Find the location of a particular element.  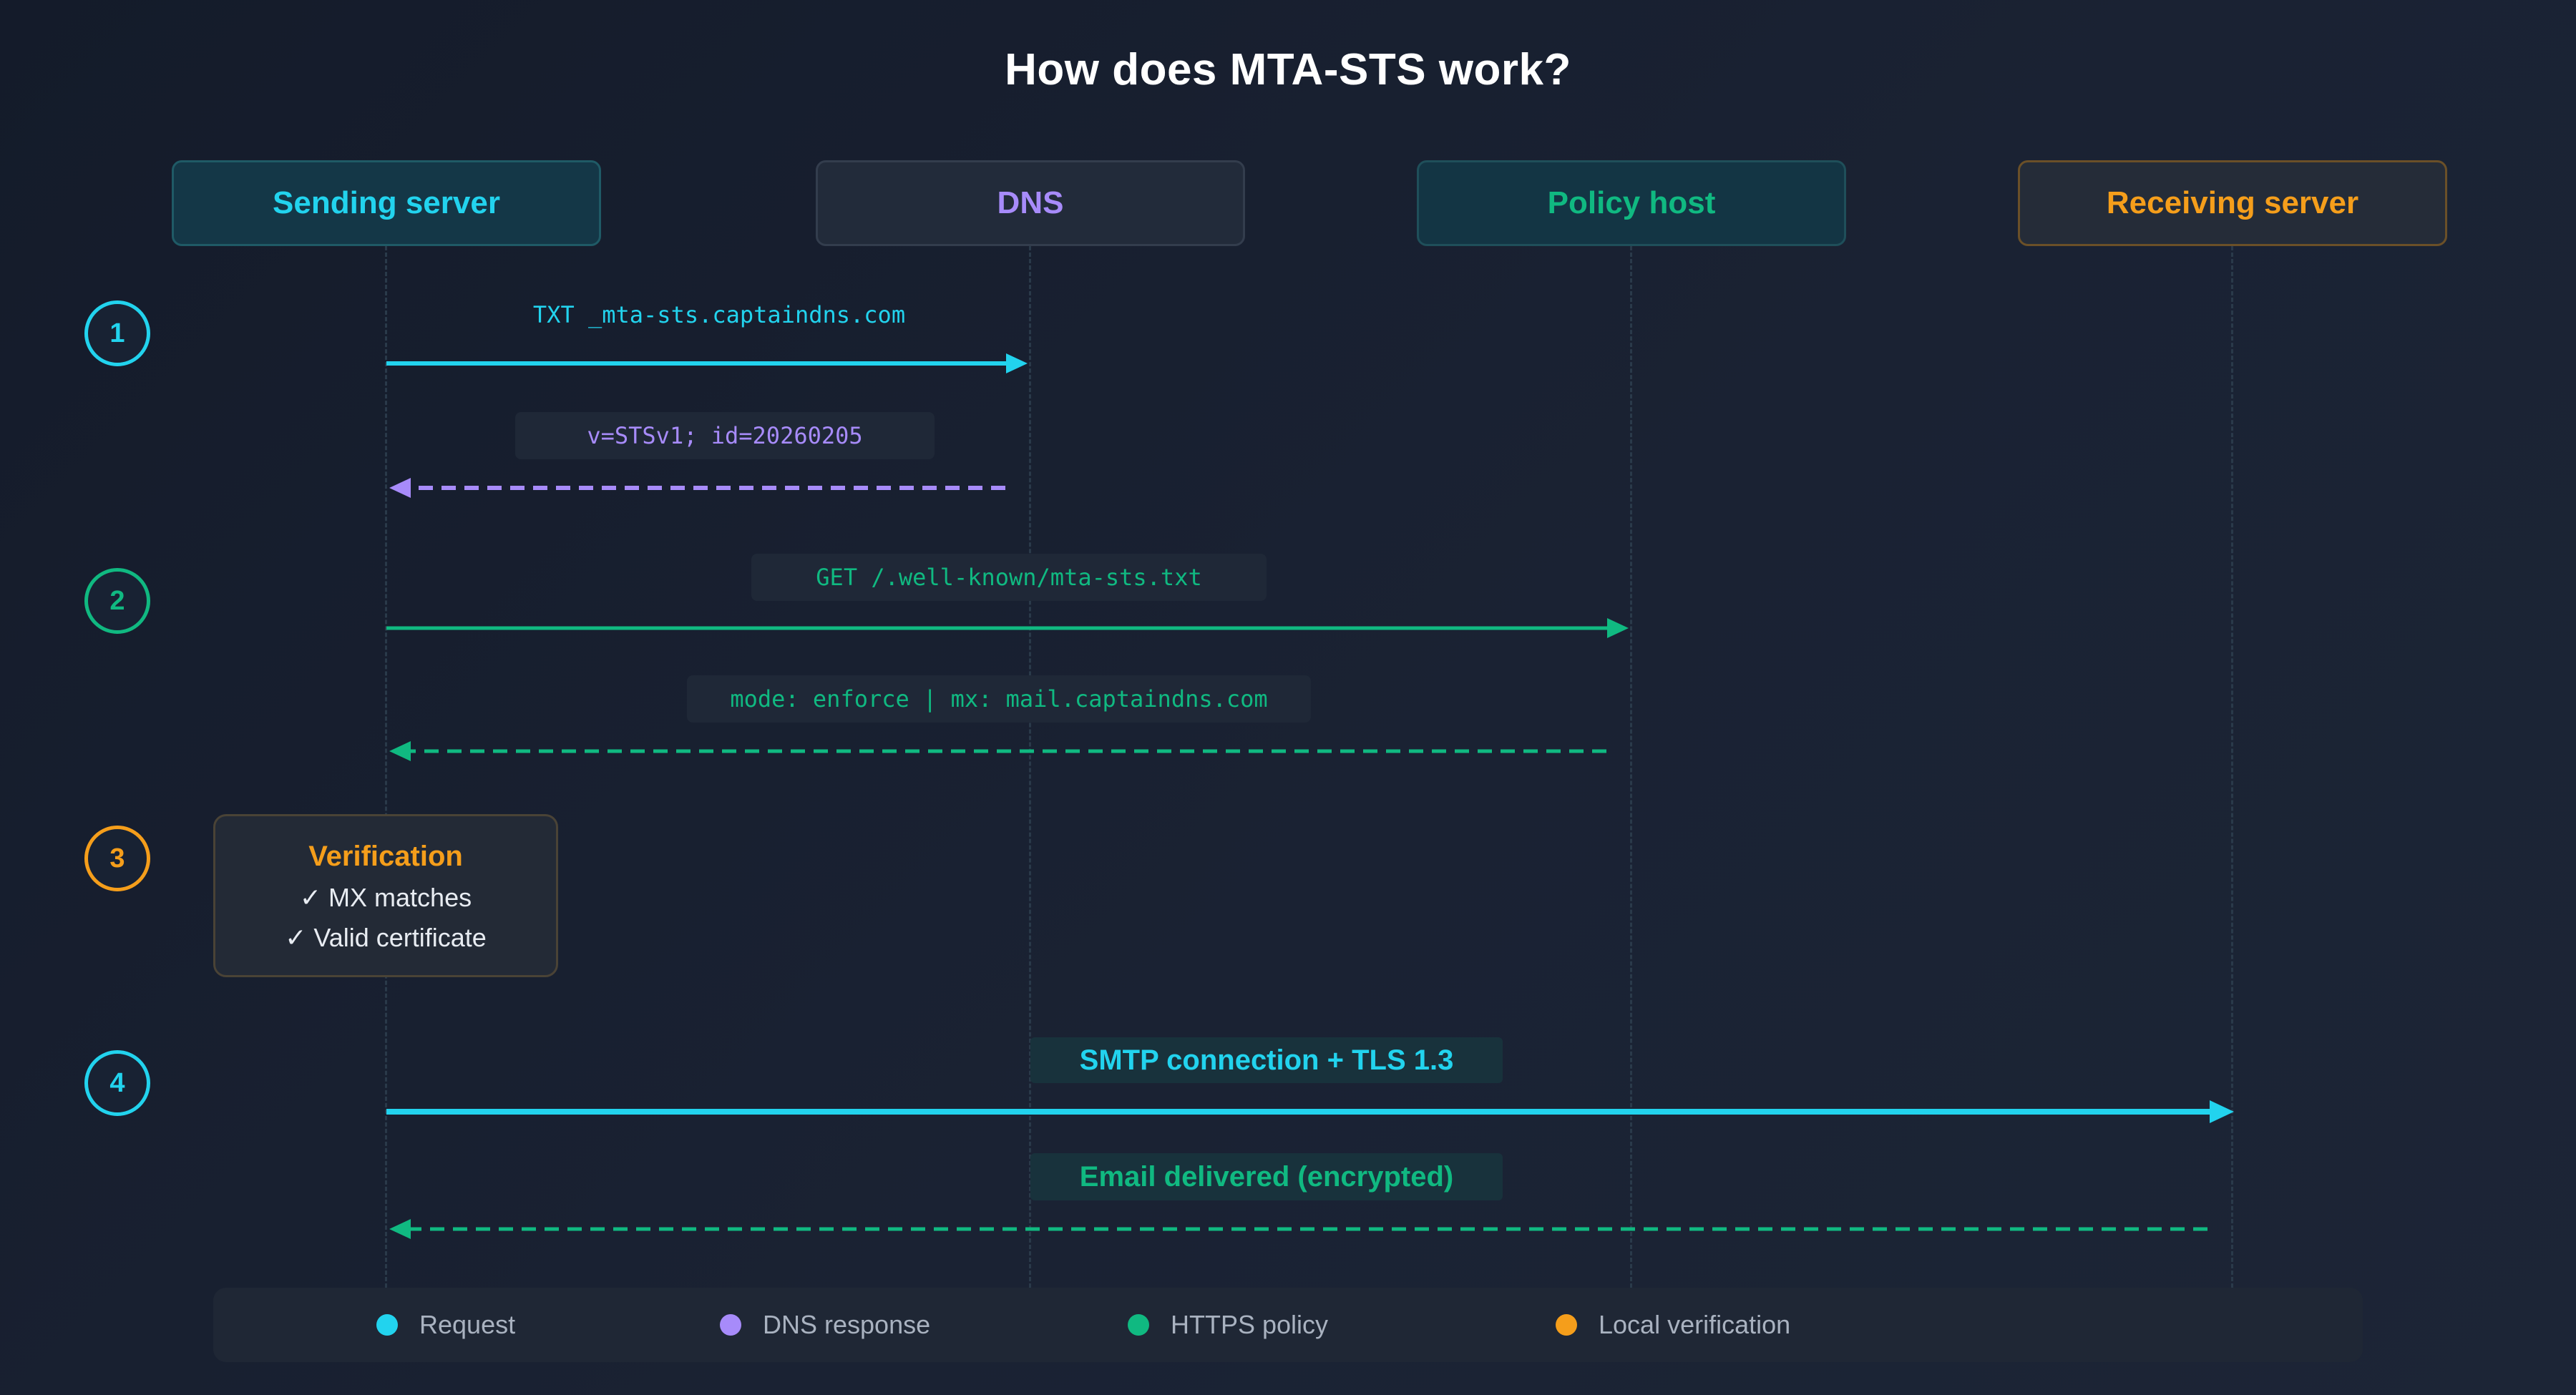

legend-label-dns-response: DNS response is located at coordinates (847, 1324).